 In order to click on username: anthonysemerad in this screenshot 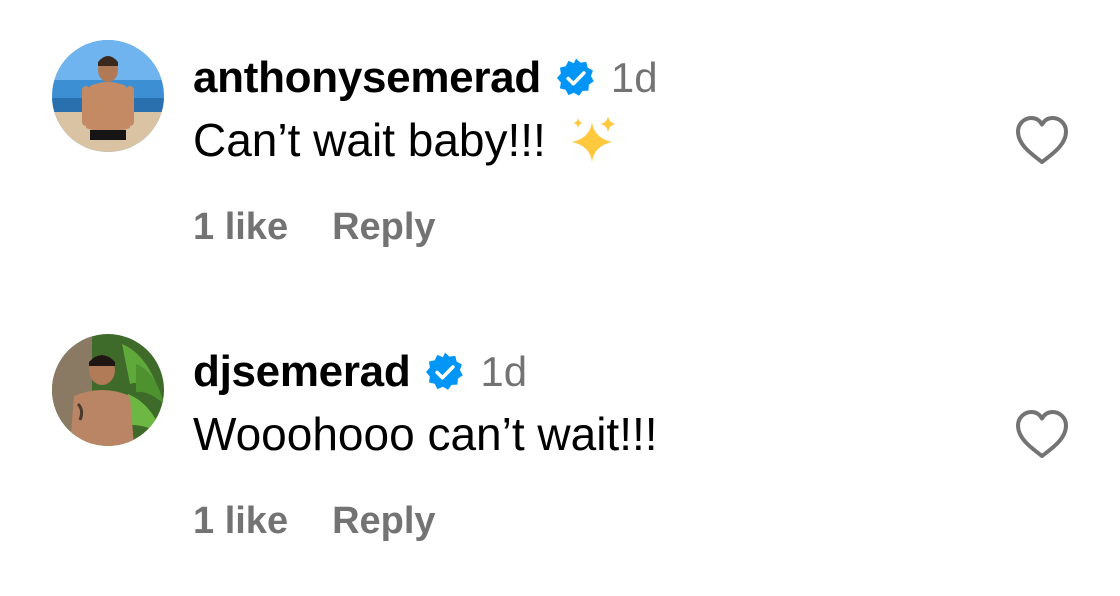, I will do `click(367, 78)`.